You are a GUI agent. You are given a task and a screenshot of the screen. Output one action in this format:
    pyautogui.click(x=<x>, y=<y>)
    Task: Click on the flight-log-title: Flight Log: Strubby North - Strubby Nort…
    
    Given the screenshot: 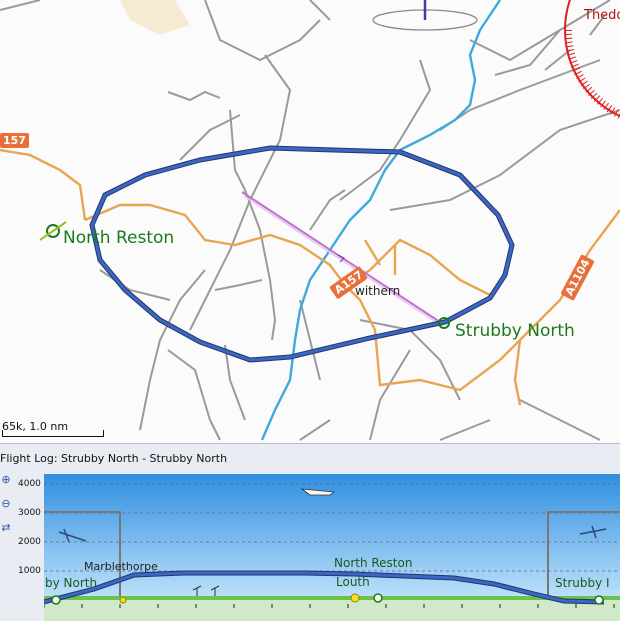 What is the action you would take?
    pyautogui.click(x=114, y=458)
    